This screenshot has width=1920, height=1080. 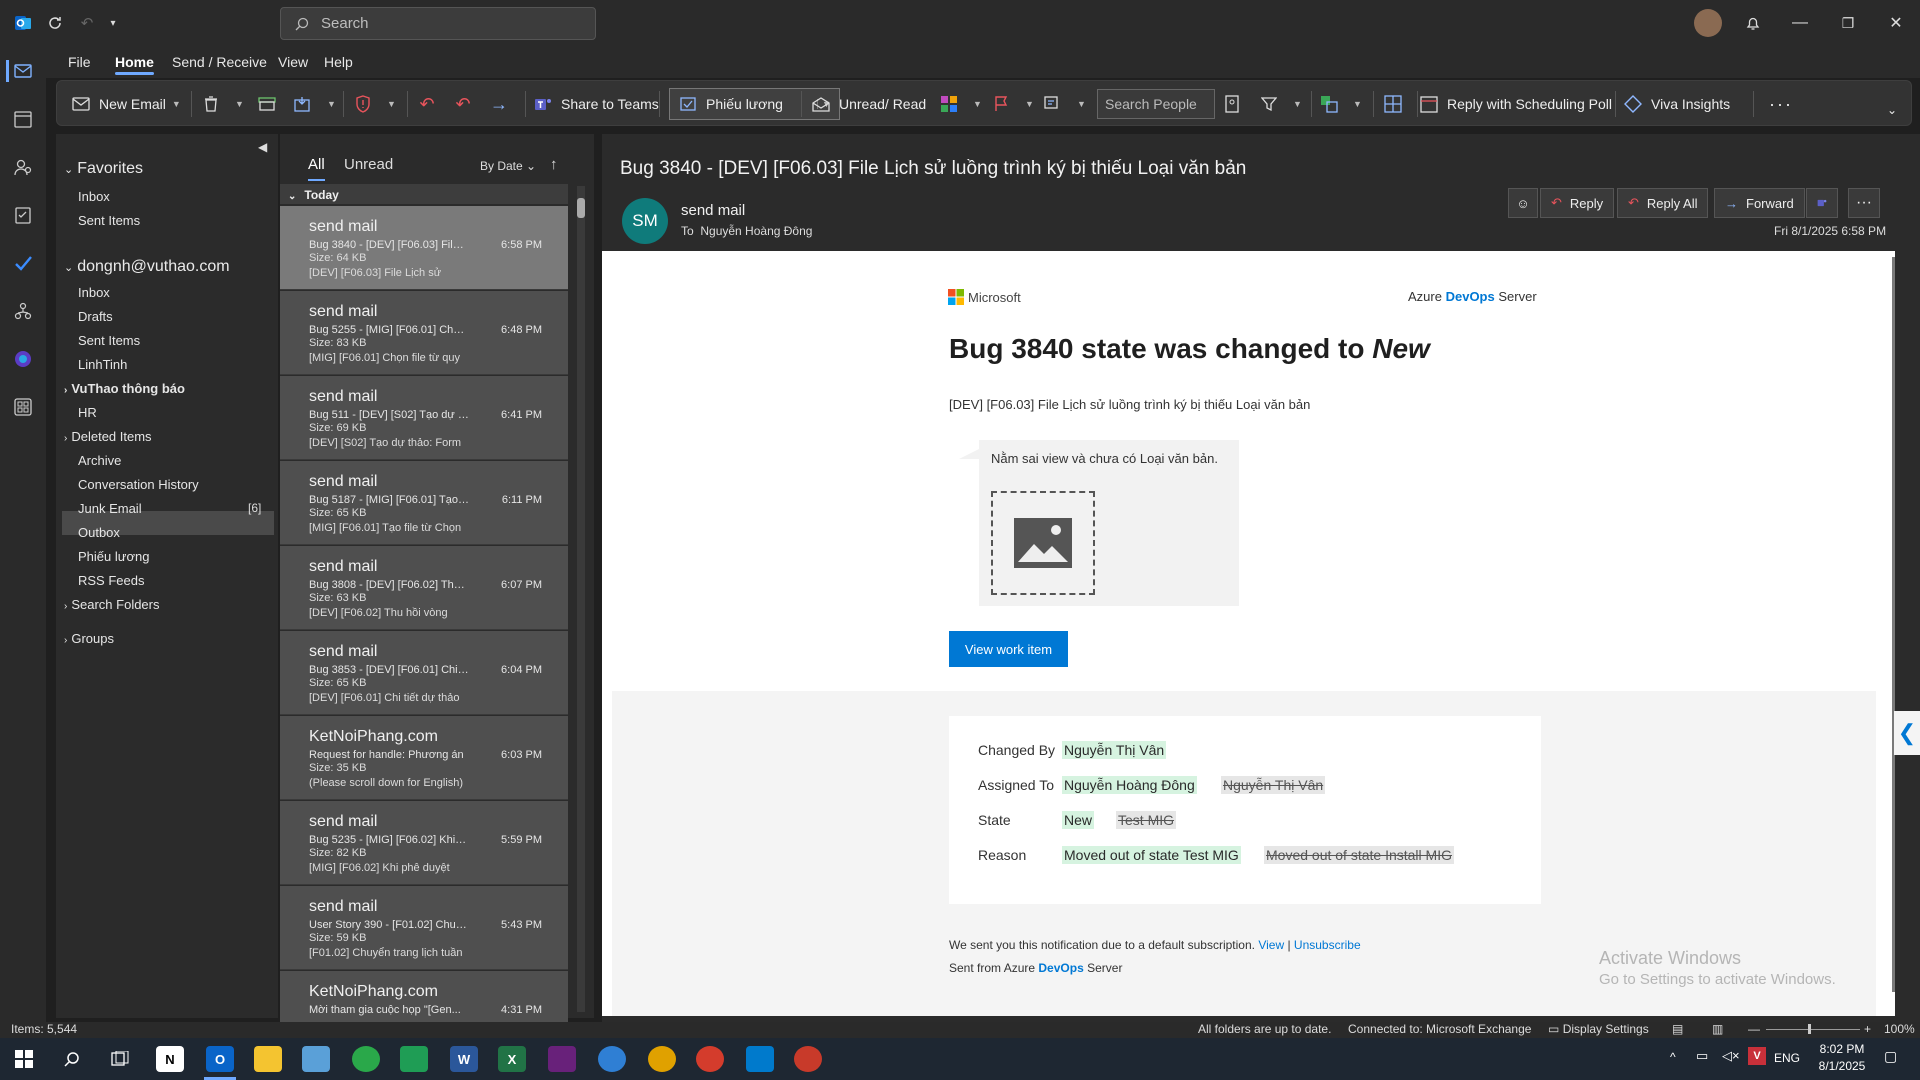 I want to click on minimize-button: —, so click(x=1800, y=23).